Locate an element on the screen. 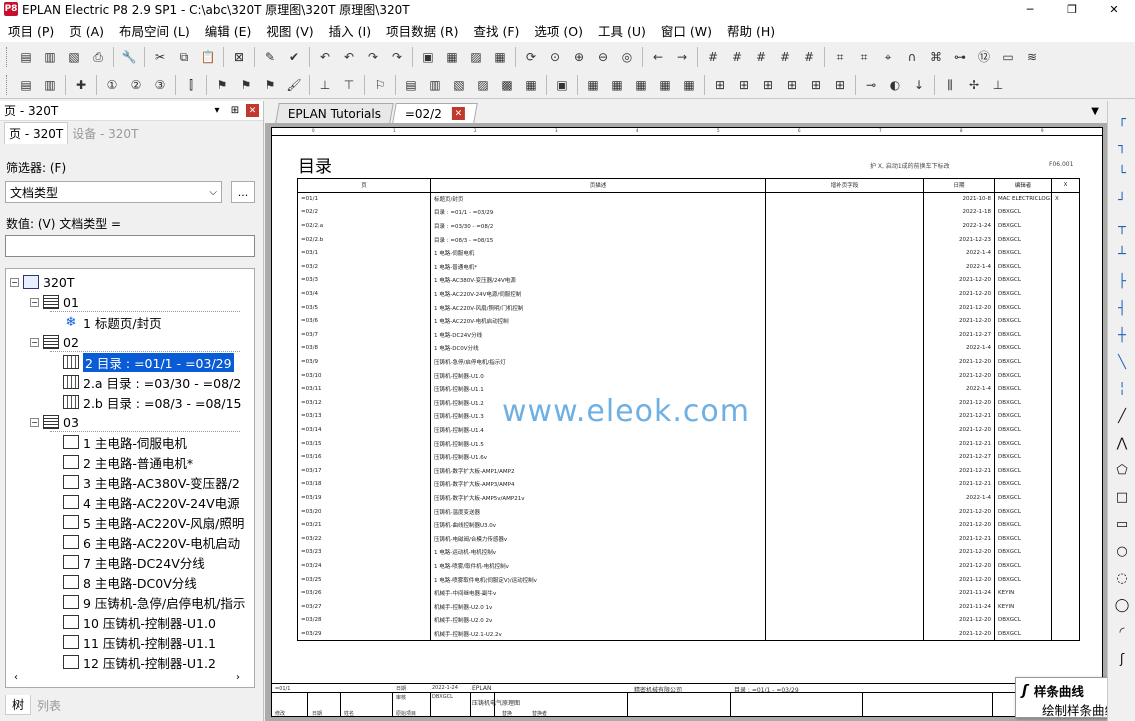 Image resolution: width=1135 pixels, height=721 pixels. redo-list-icon: ↷ is located at coordinates (397, 57).